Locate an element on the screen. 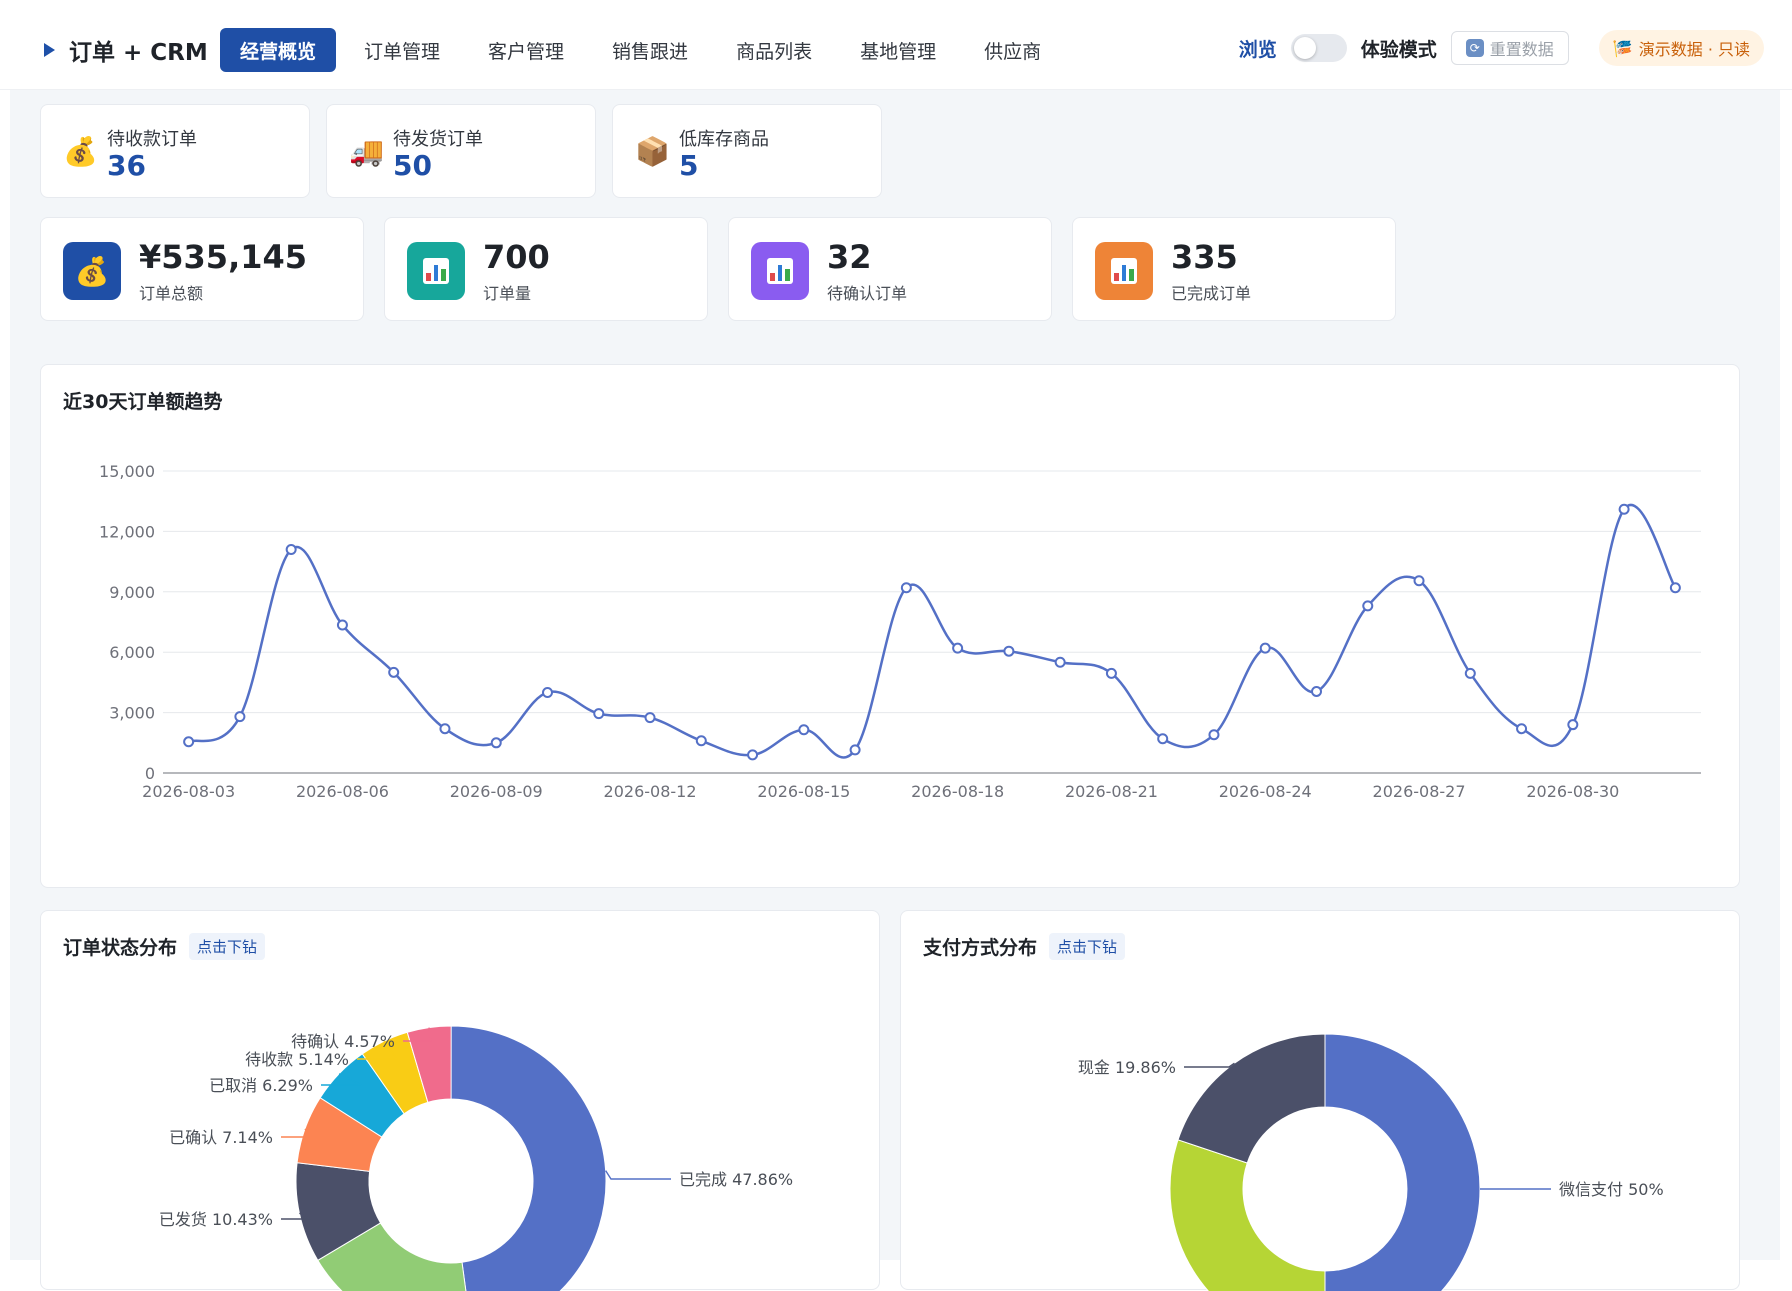  kpi-card-order-count: 700 订单量 is located at coordinates (546, 269).